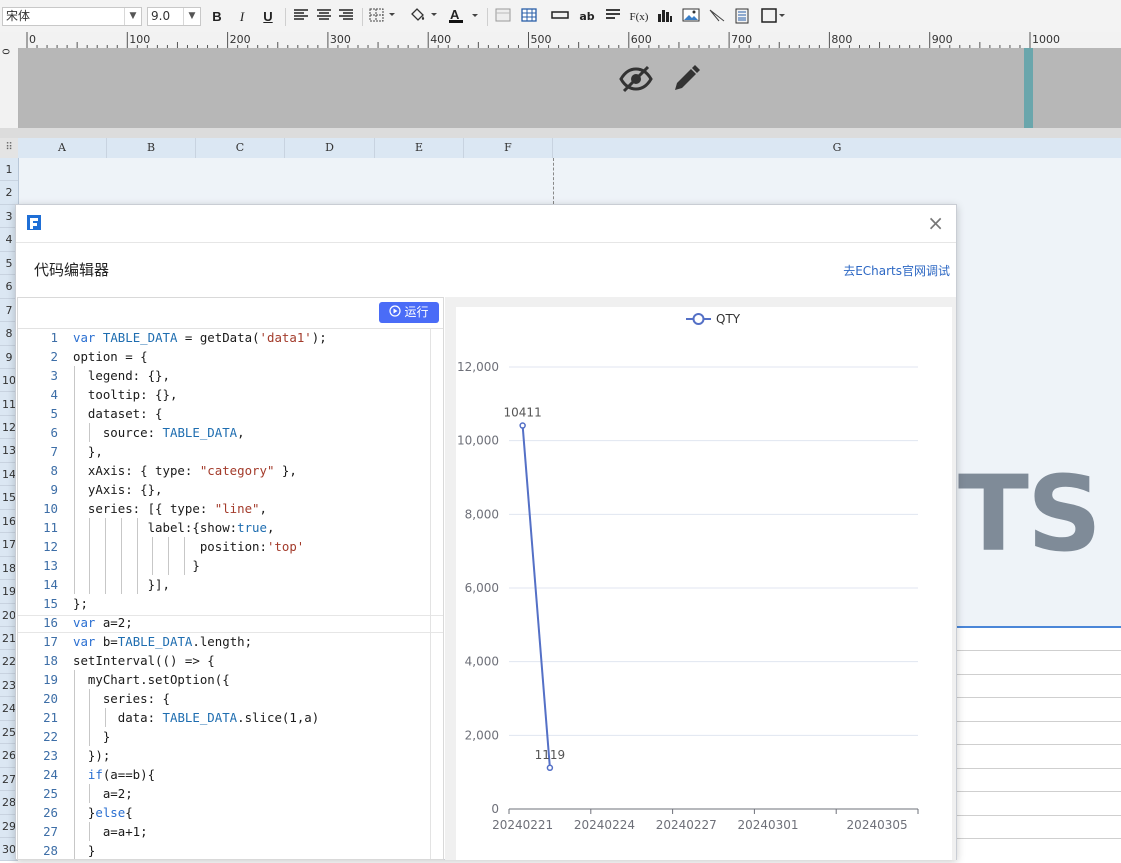 The height and width of the screenshot is (863, 1121). I want to click on code-line: };, so click(80, 603).